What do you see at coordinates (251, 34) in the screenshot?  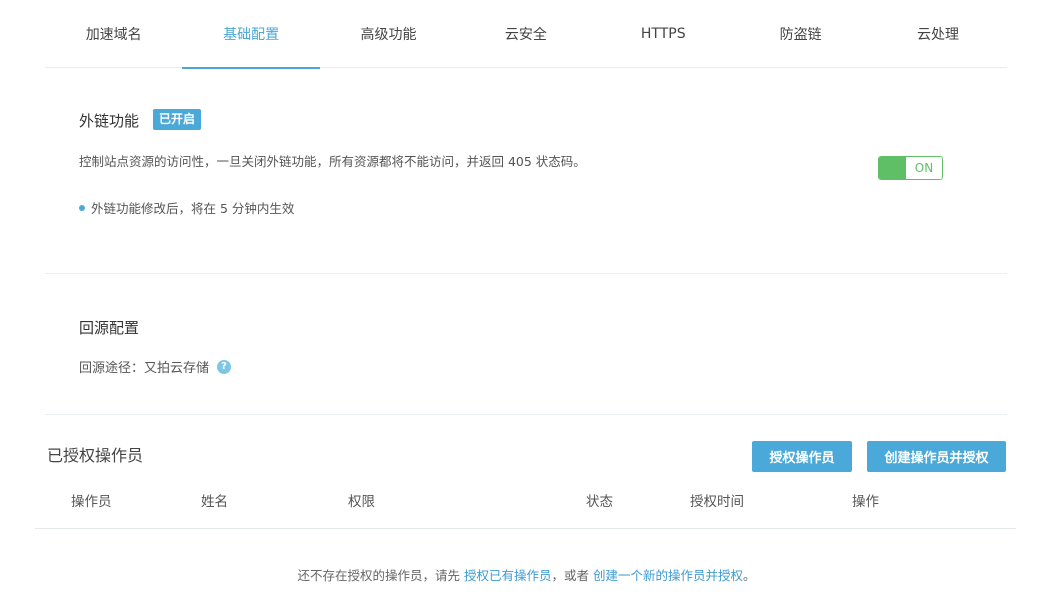 I see `tab-basic-config: 基础配置` at bounding box center [251, 34].